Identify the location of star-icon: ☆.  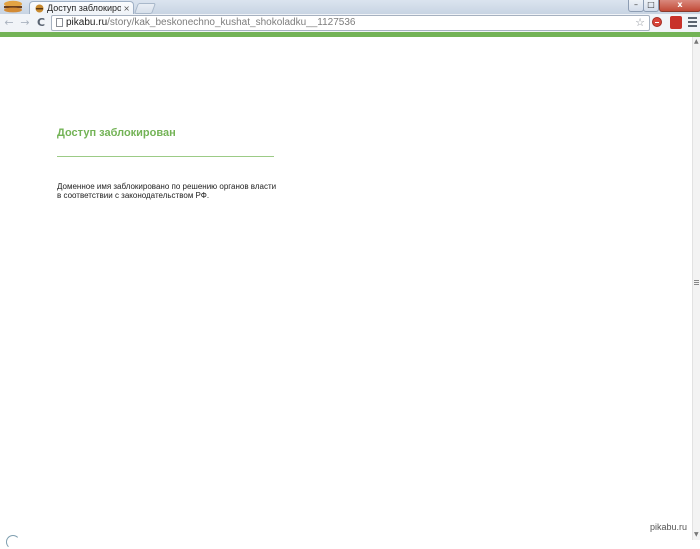
(640, 23).